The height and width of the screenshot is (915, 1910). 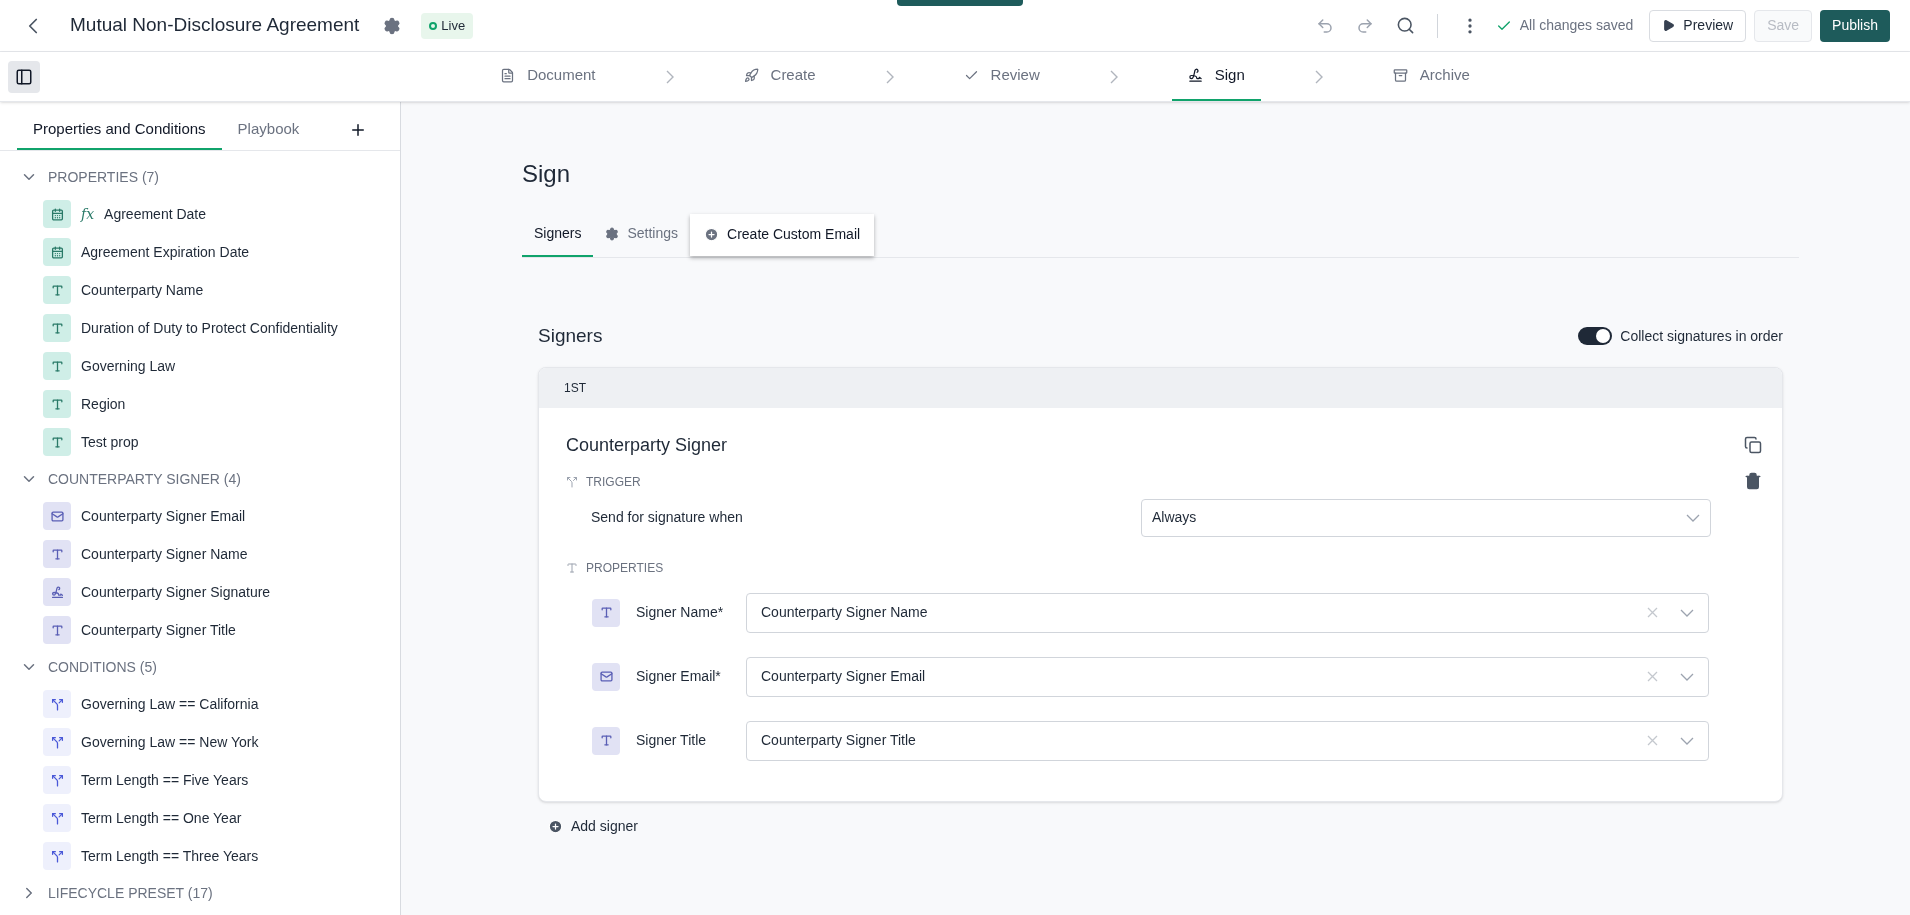 I want to click on step-tab: Archive, so click(x=1431, y=76).